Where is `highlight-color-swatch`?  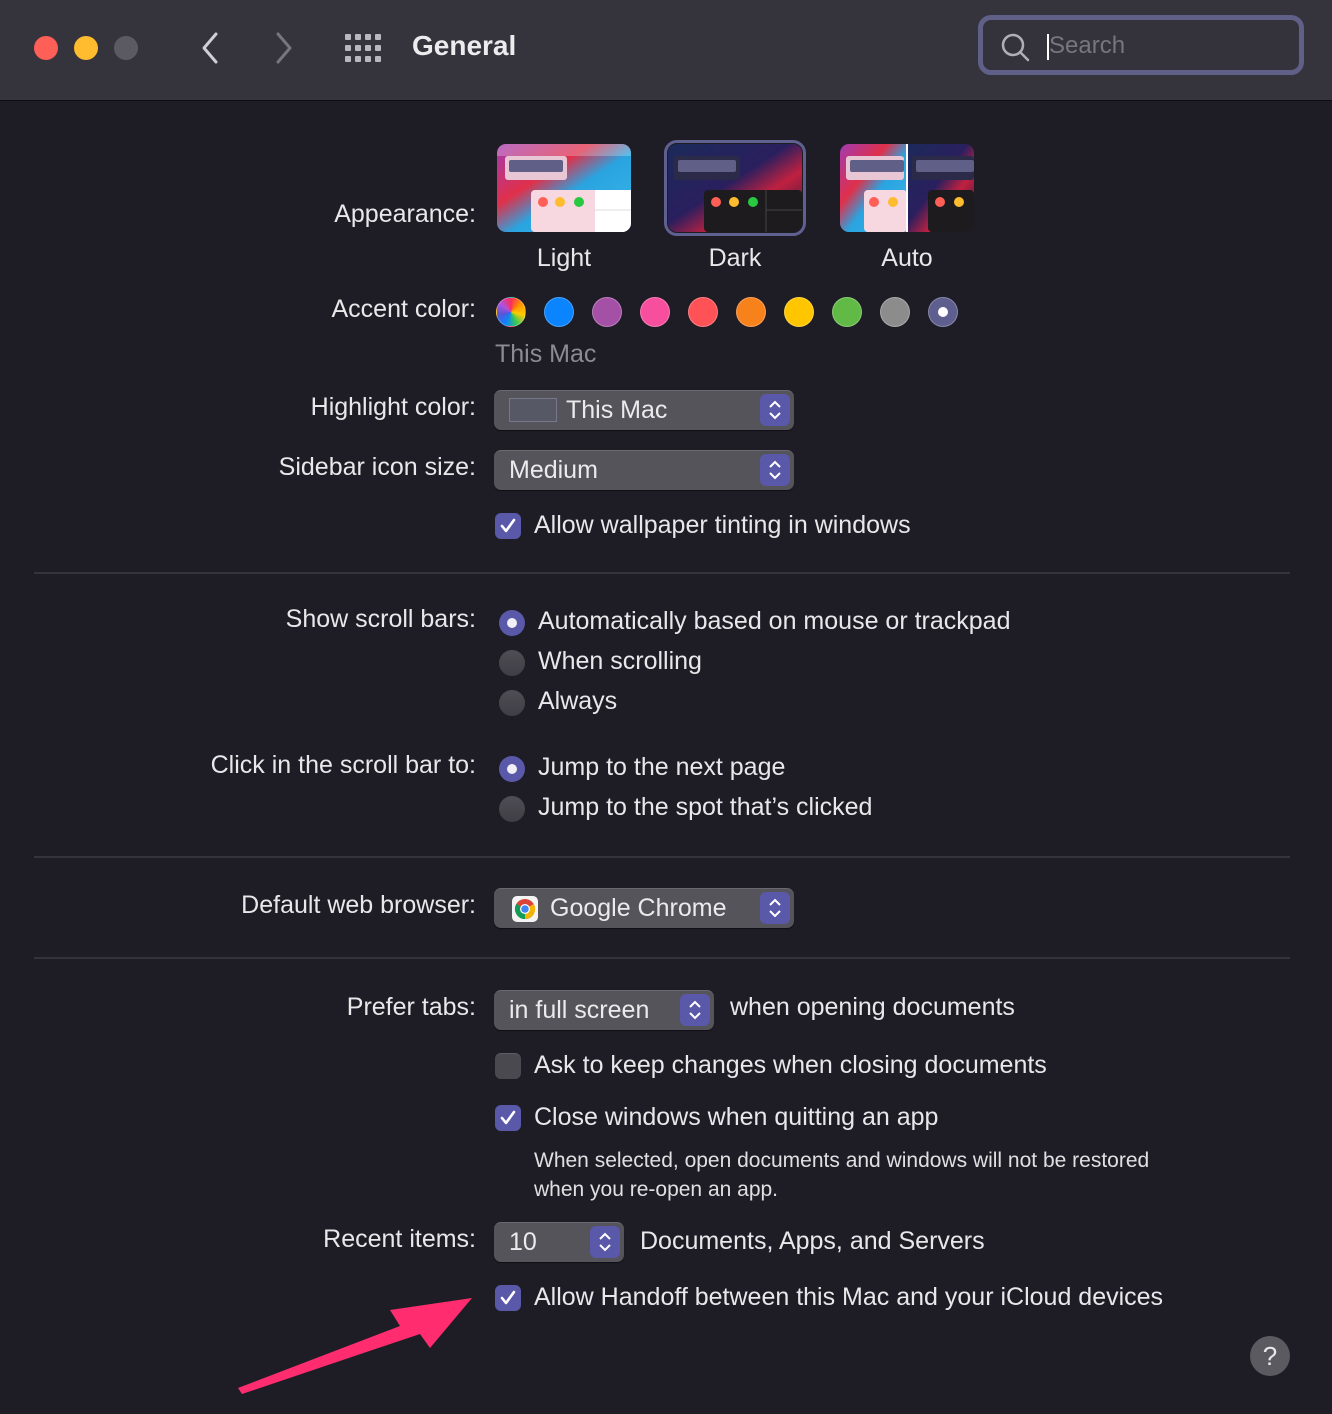
highlight-color-swatch is located at coordinates (533, 410).